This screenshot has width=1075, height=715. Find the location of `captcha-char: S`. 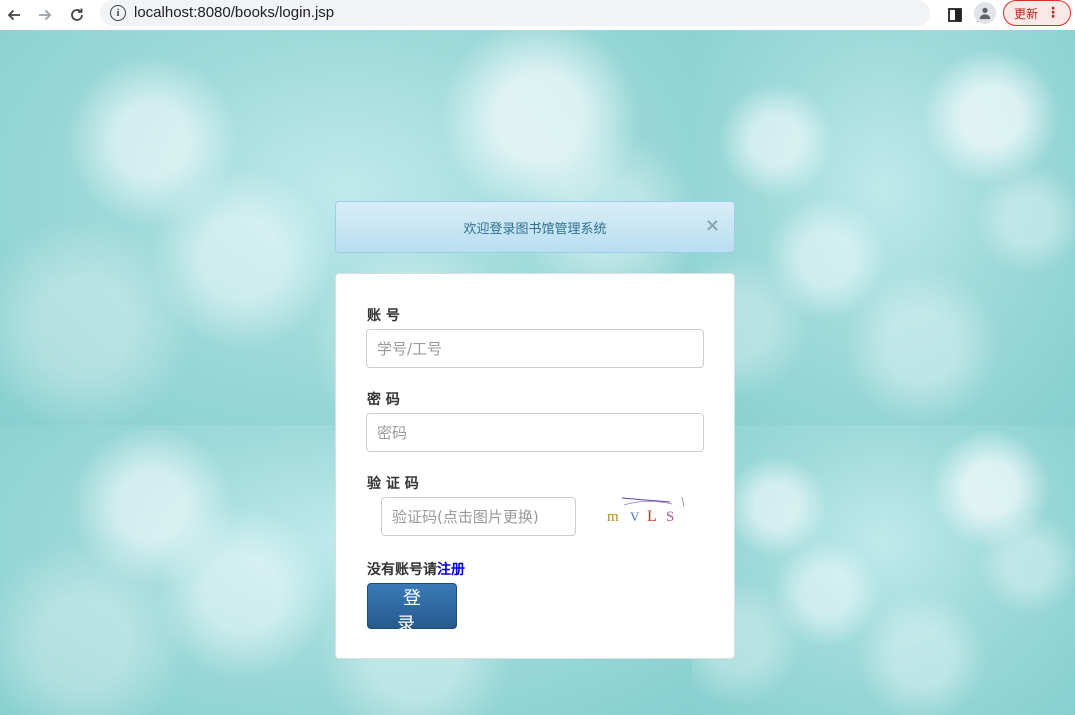

captcha-char: S is located at coordinates (670, 517).